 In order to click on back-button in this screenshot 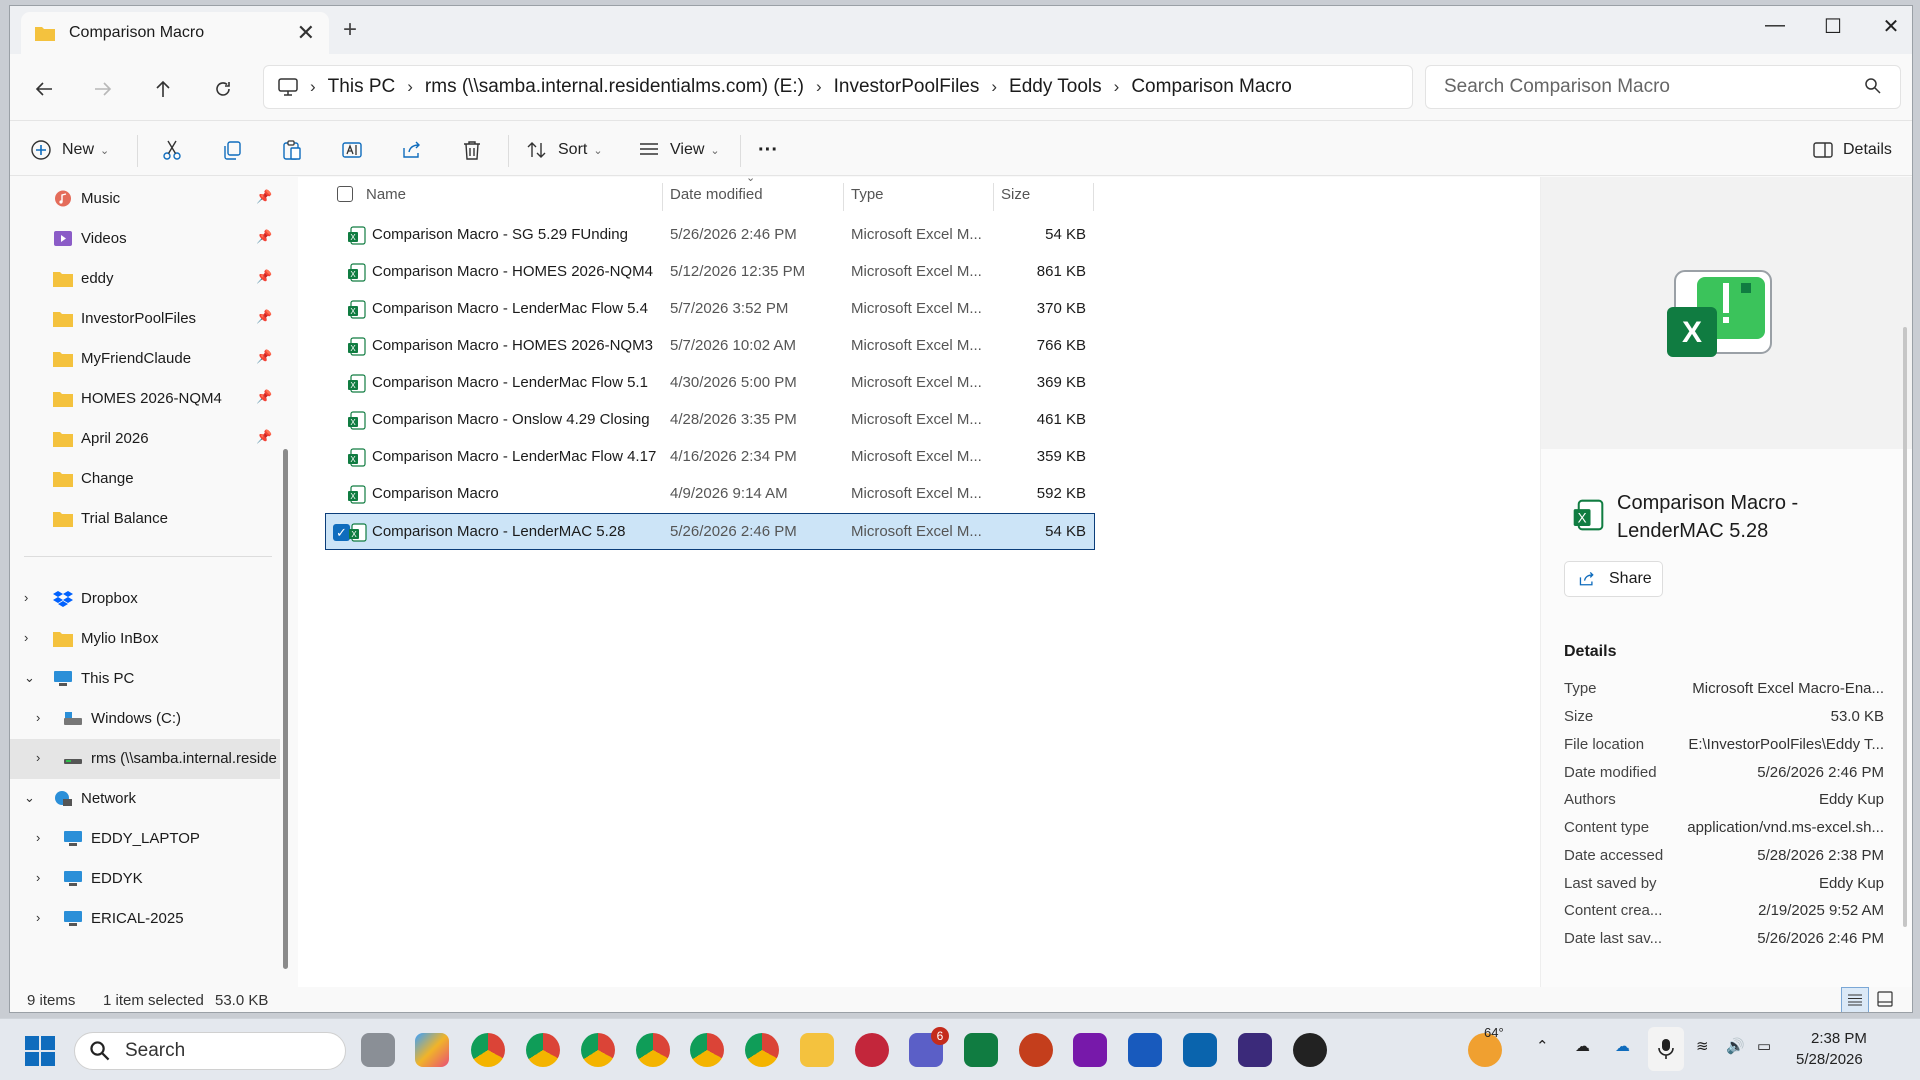, I will do `click(44, 89)`.